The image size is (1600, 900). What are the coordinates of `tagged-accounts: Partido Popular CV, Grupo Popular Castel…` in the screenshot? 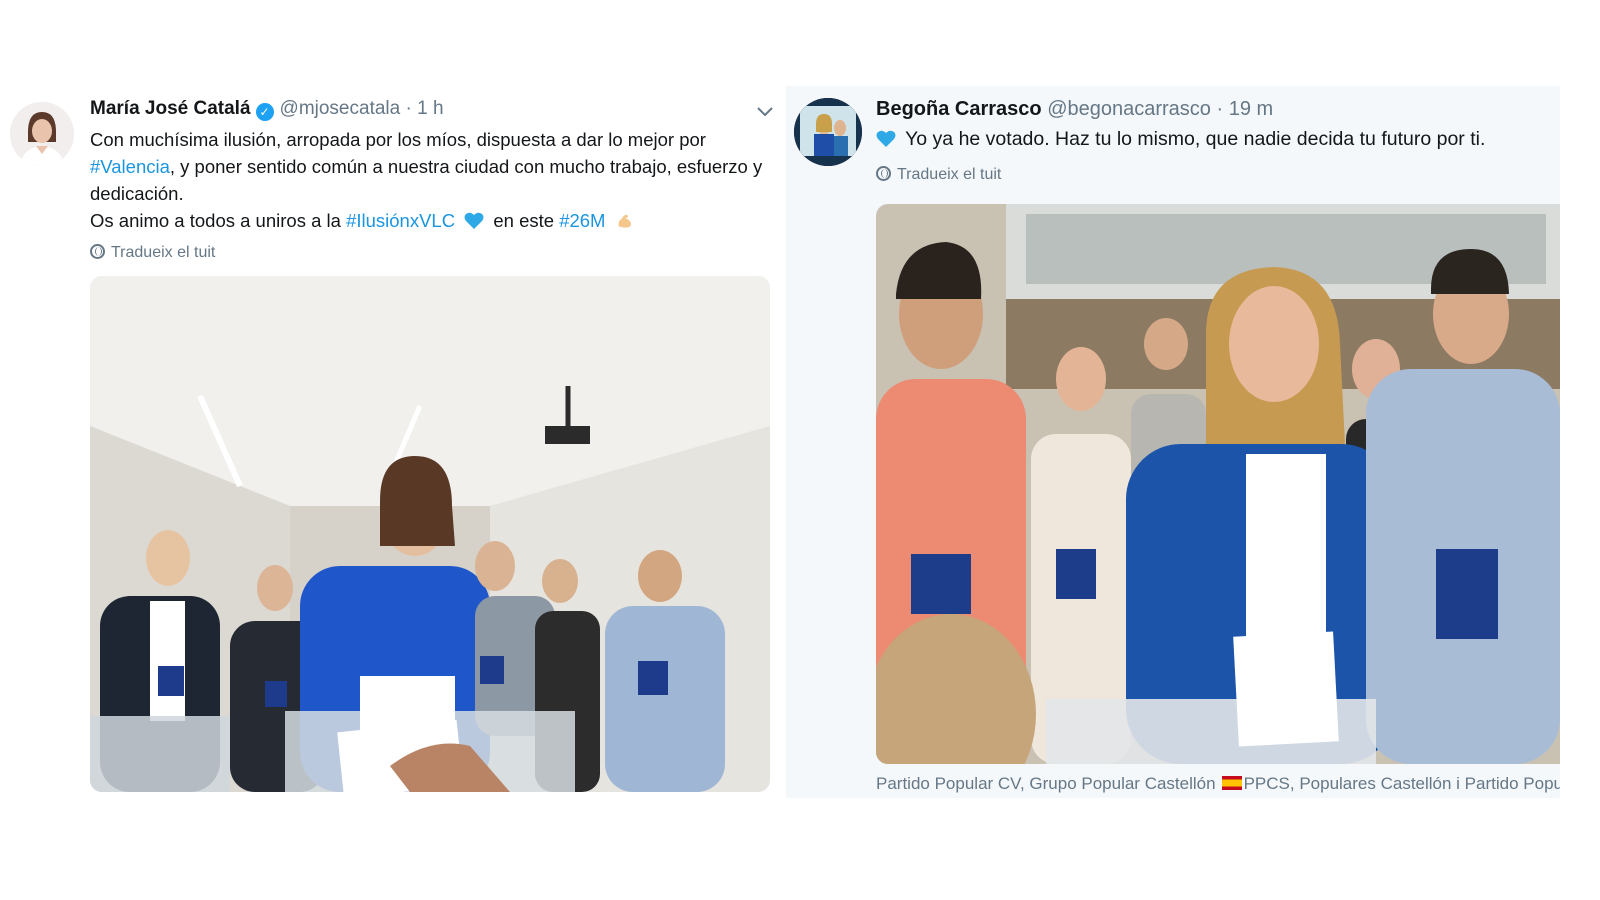 It's located at (1218, 784).